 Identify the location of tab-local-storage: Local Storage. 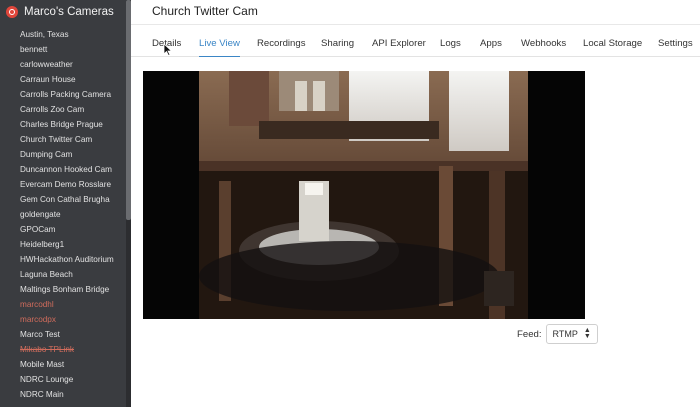
(612, 41).